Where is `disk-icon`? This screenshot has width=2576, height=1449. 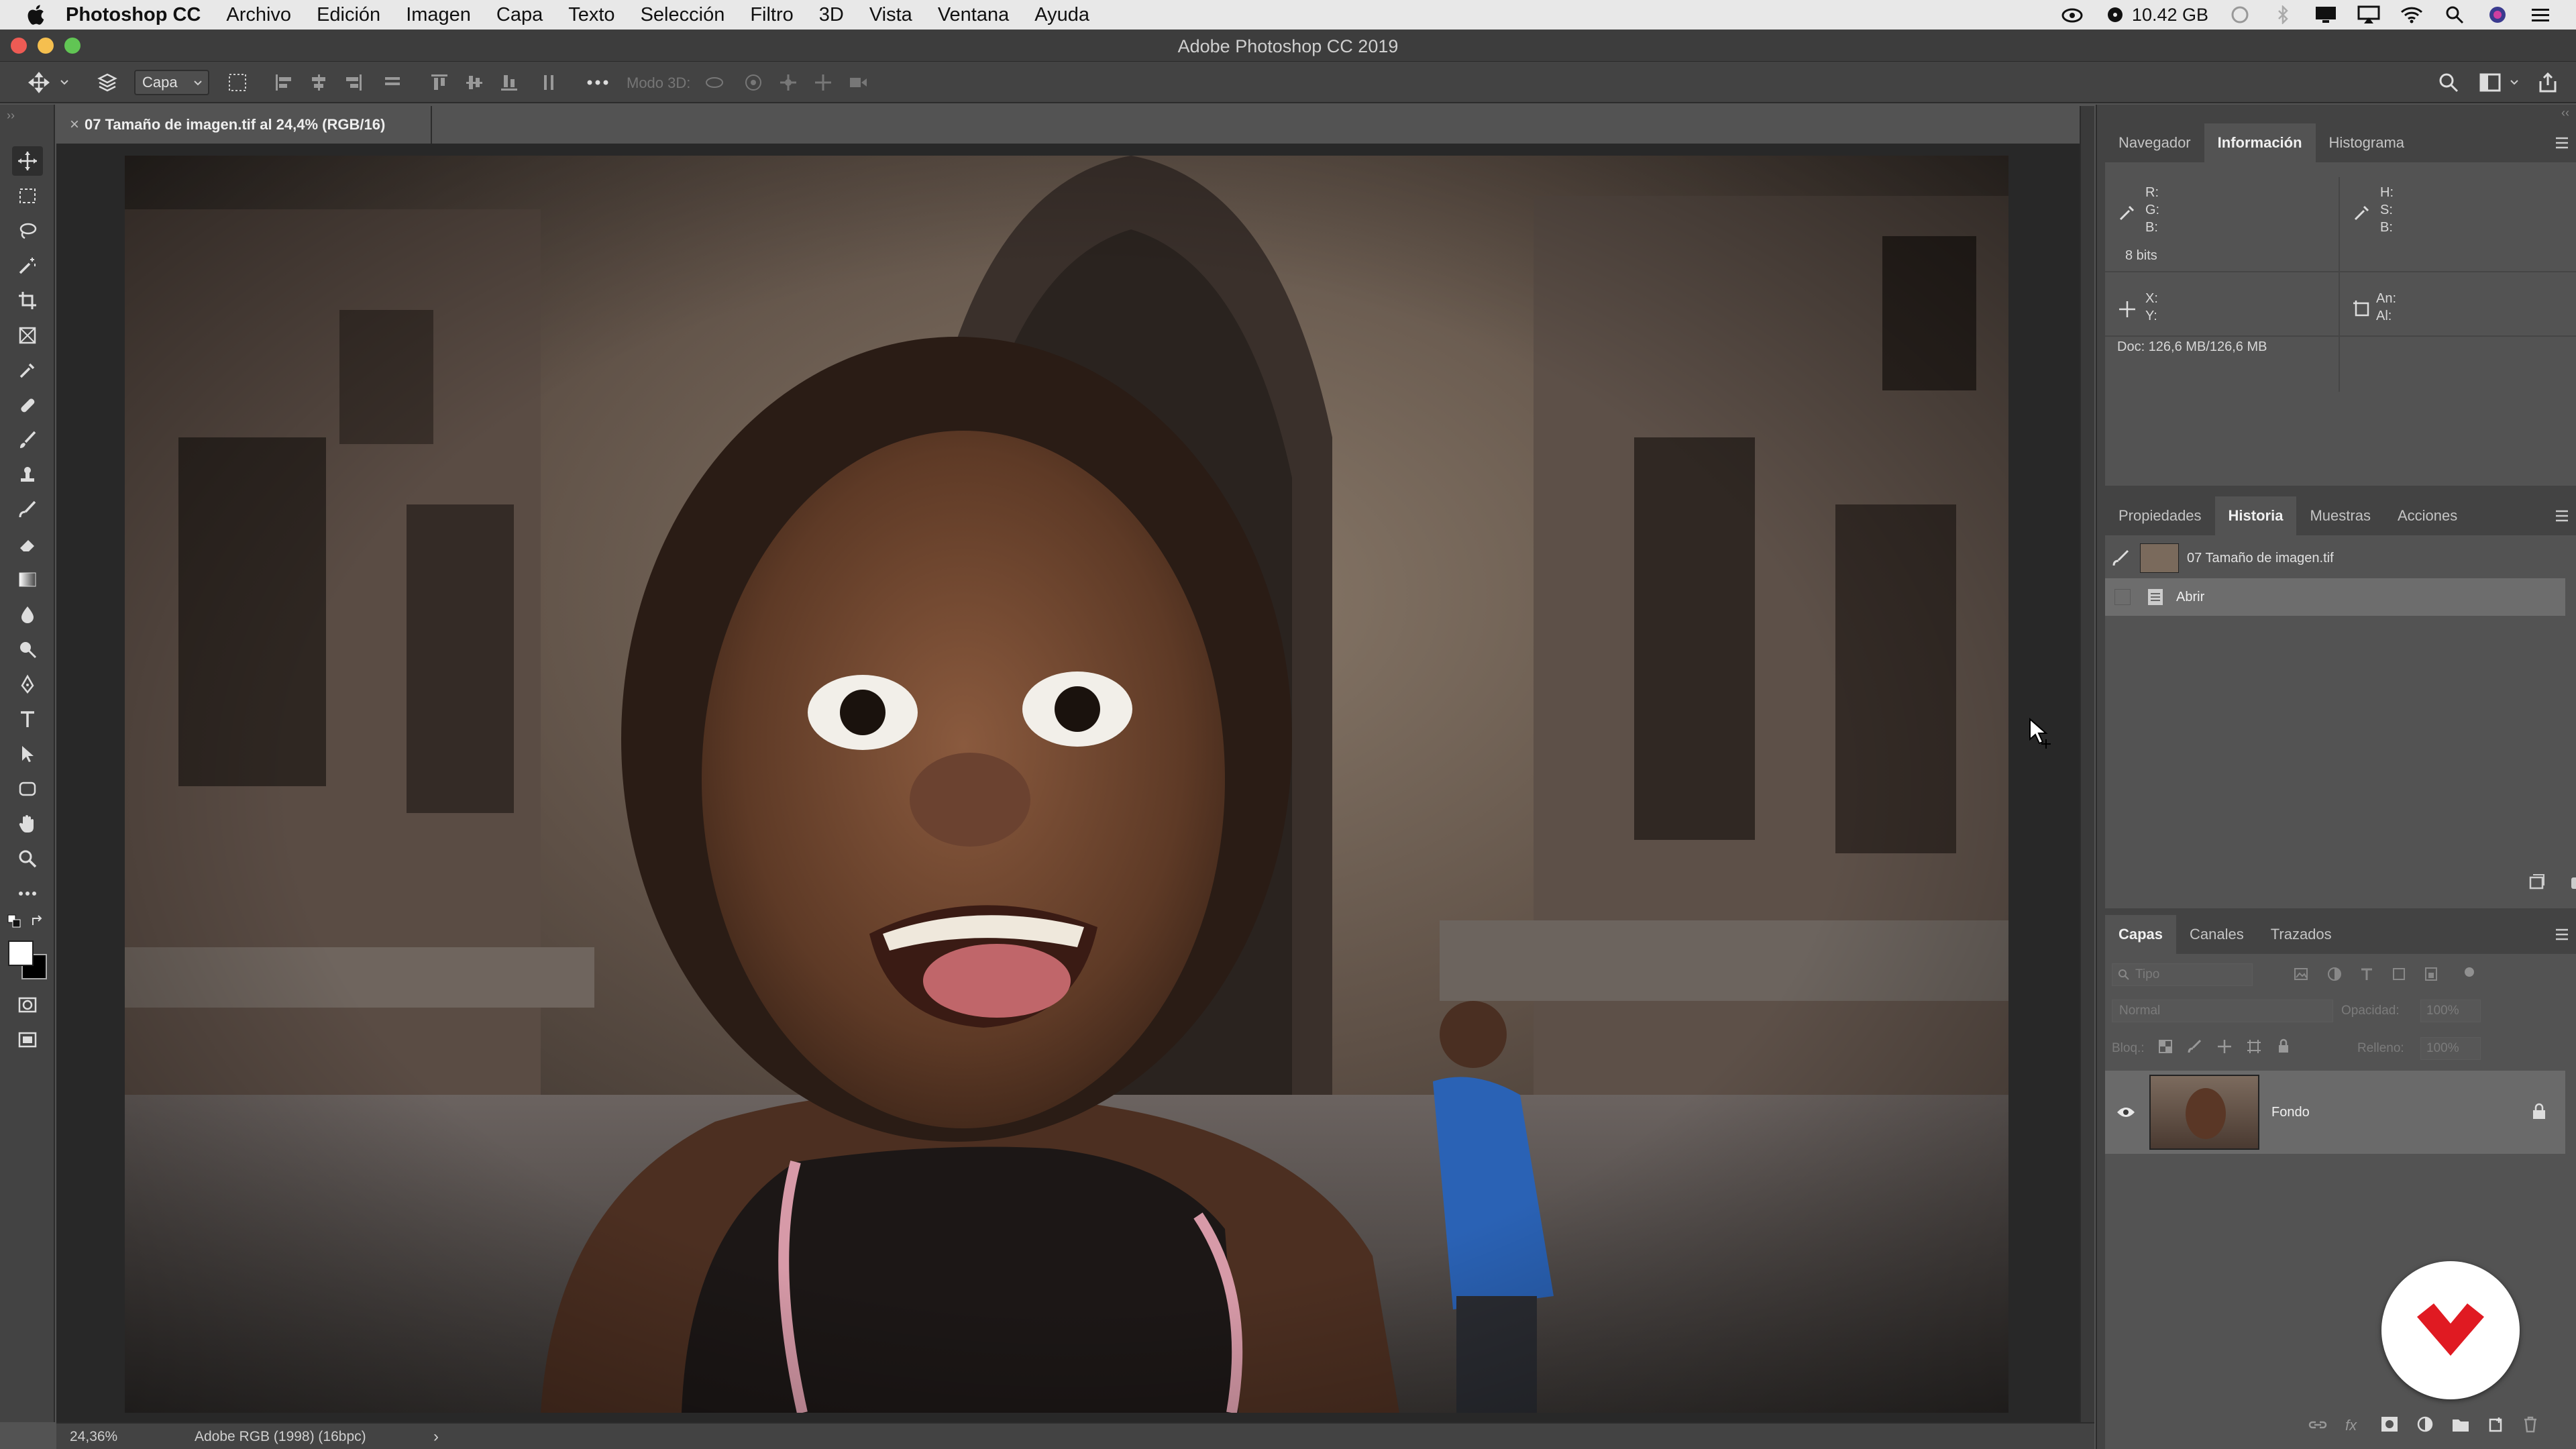
disk-icon is located at coordinates (2115, 15).